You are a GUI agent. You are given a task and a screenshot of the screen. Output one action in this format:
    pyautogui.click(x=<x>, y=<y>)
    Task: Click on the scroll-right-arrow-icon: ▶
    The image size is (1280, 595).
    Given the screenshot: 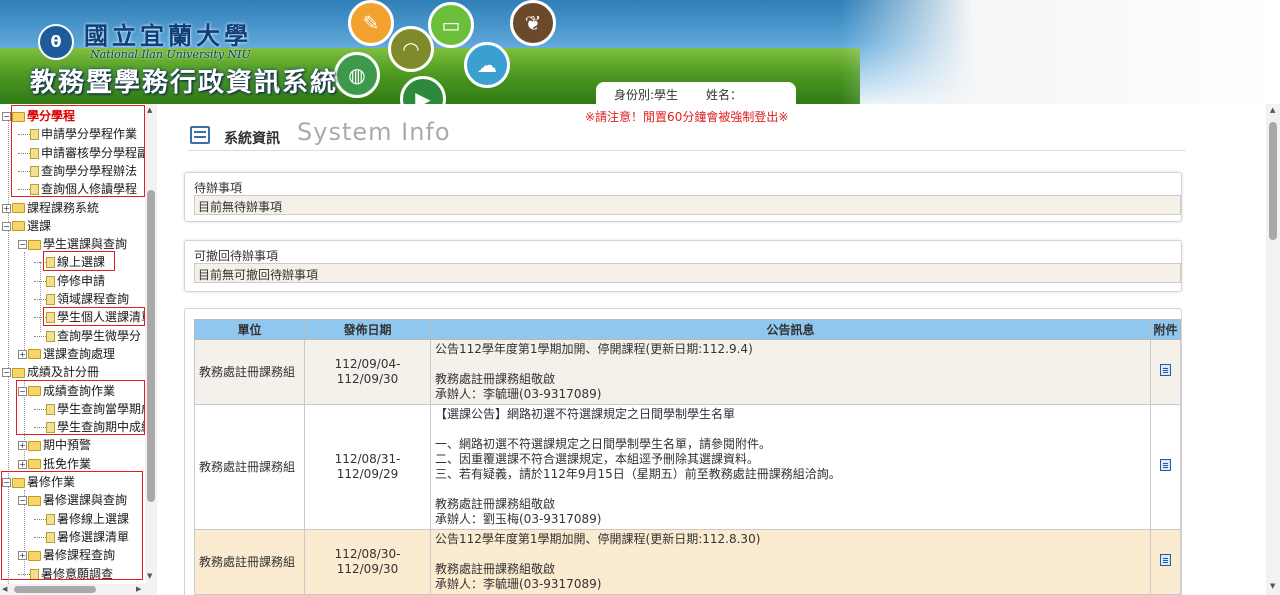 What is the action you would take?
    pyautogui.click(x=138, y=589)
    